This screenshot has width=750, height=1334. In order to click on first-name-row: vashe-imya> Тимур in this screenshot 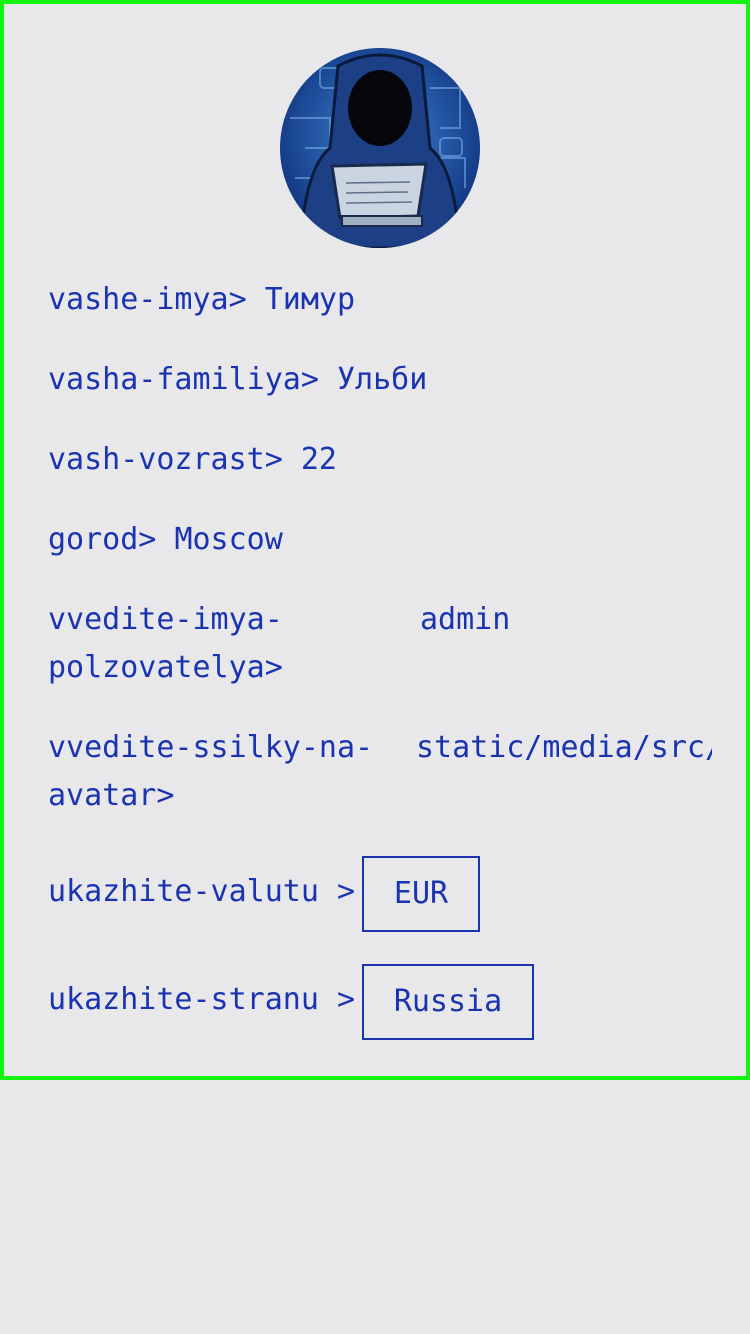, I will do `click(201, 300)`.